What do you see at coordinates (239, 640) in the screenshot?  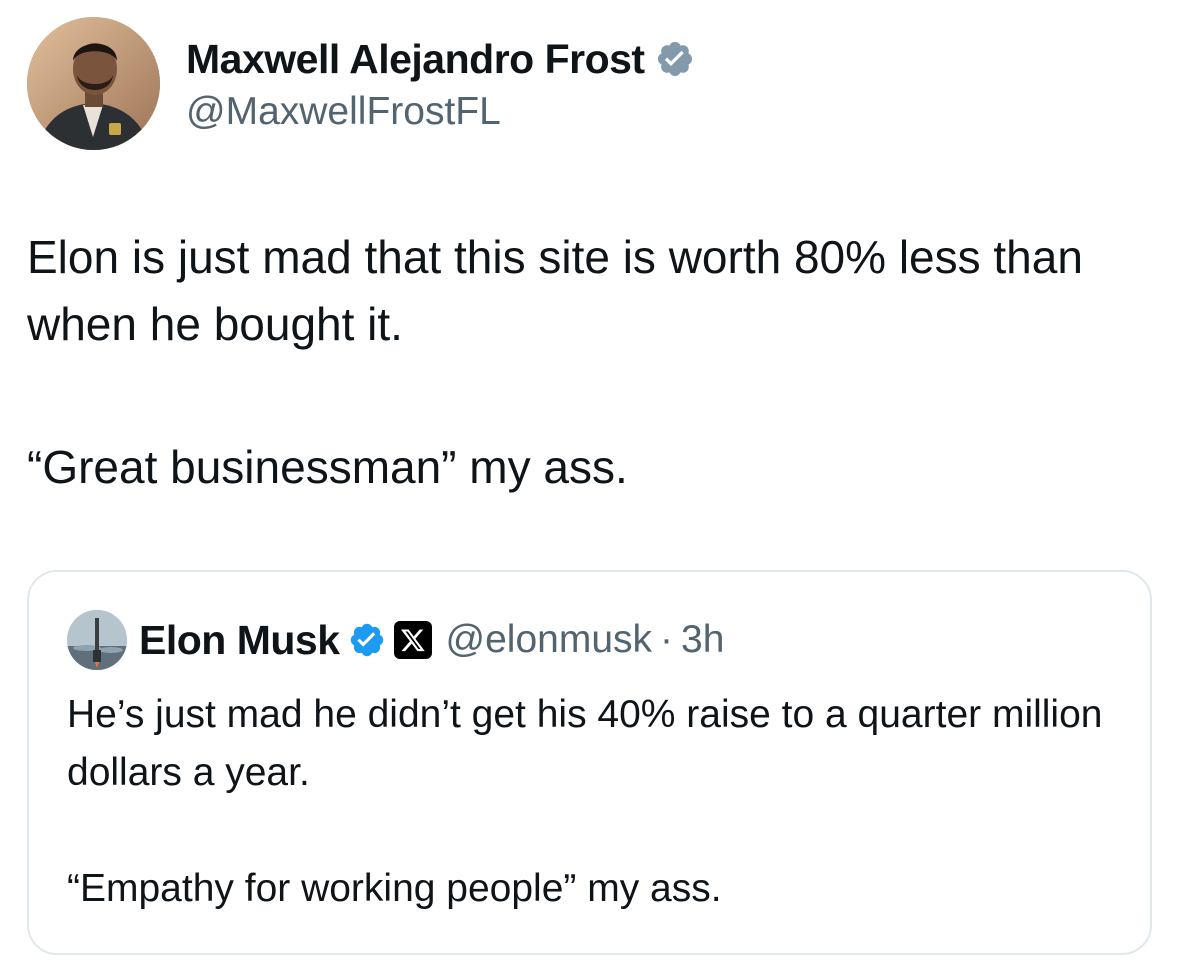 I see `quoted-author-display-name: Elon Musk` at bounding box center [239, 640].